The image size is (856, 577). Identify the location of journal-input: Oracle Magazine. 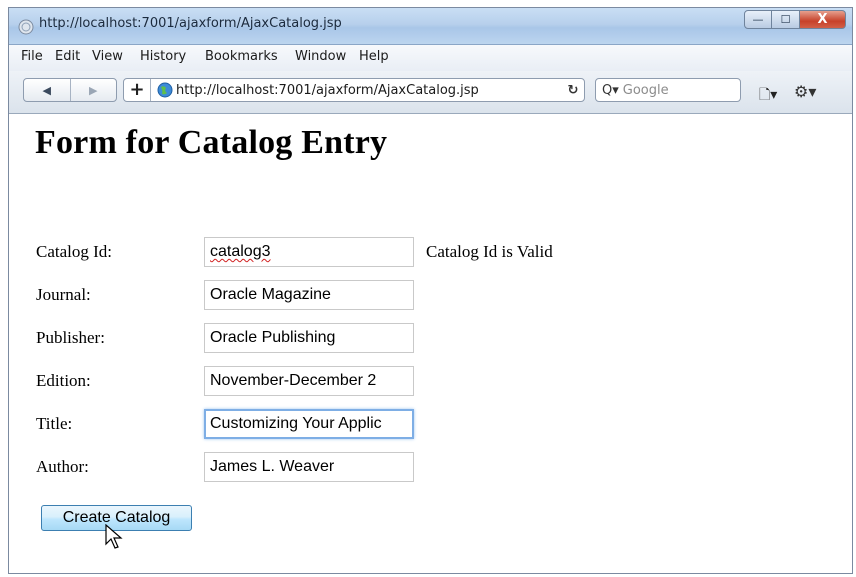
(309, 295).